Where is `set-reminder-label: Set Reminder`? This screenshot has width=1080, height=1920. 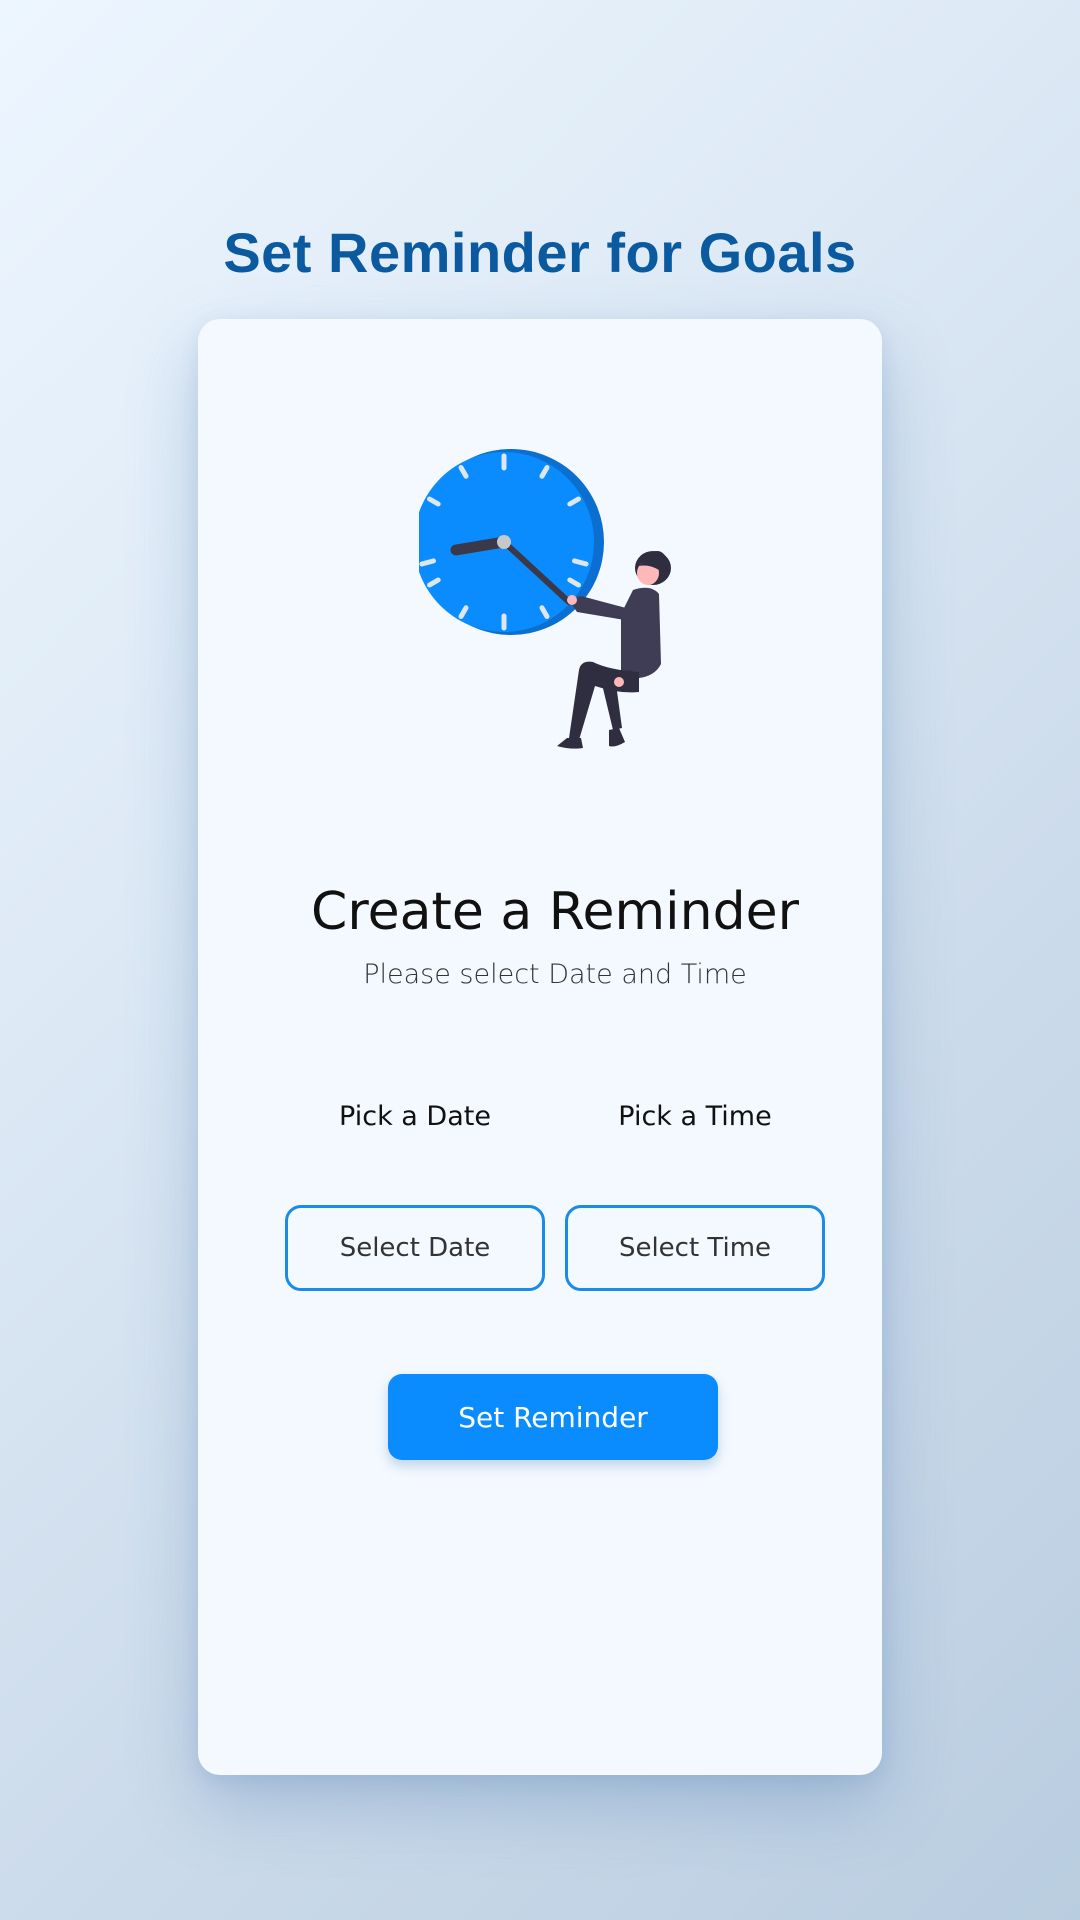
set-reminder-label: Set Reminder is located at coordinates (553, 1417).